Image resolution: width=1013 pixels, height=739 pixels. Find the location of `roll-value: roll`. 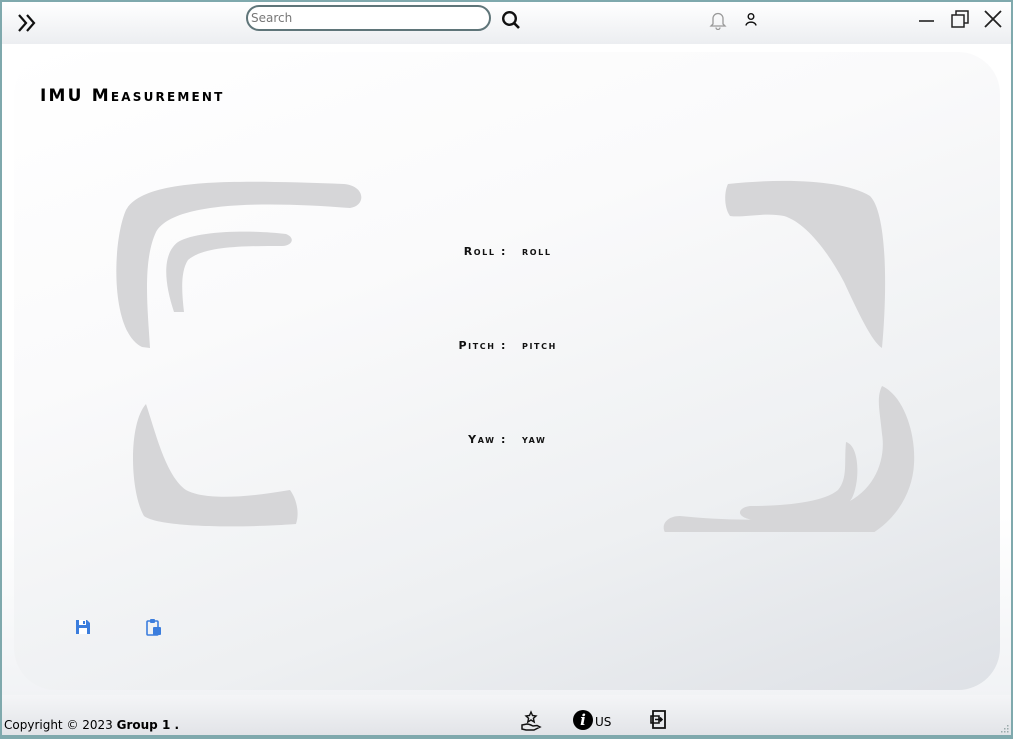

roll-value: roll is located at coordinates (537, 251).